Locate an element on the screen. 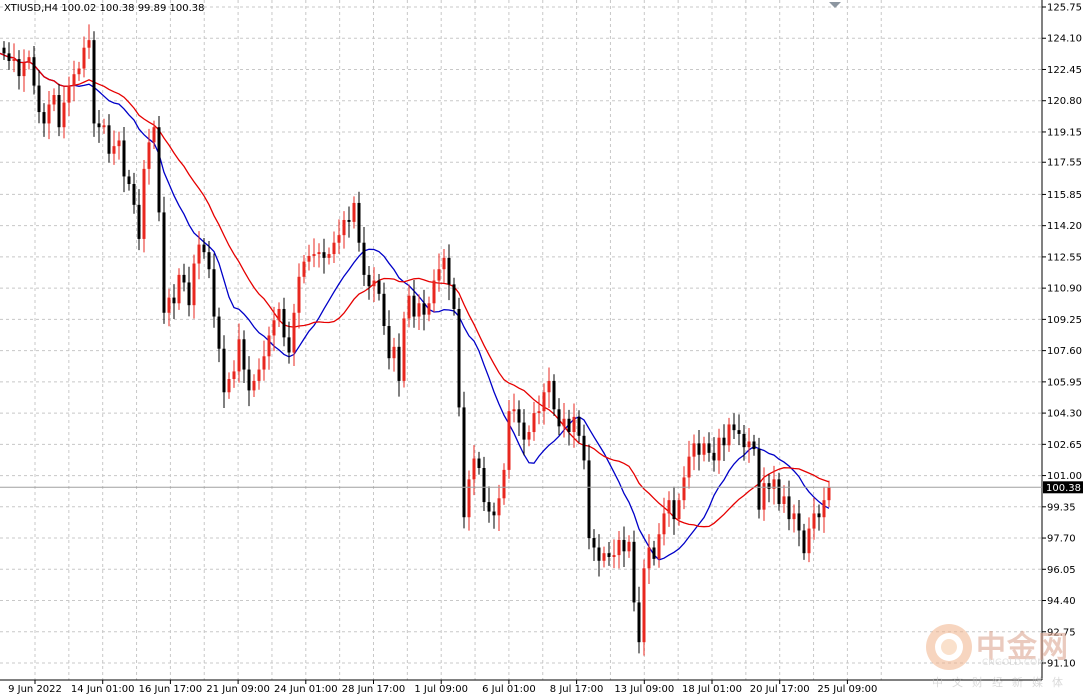 Image resolution: width=1083 pixels, height=697 pixels. y-tick-label: 105.95 is located at coordinates (1064, 382).